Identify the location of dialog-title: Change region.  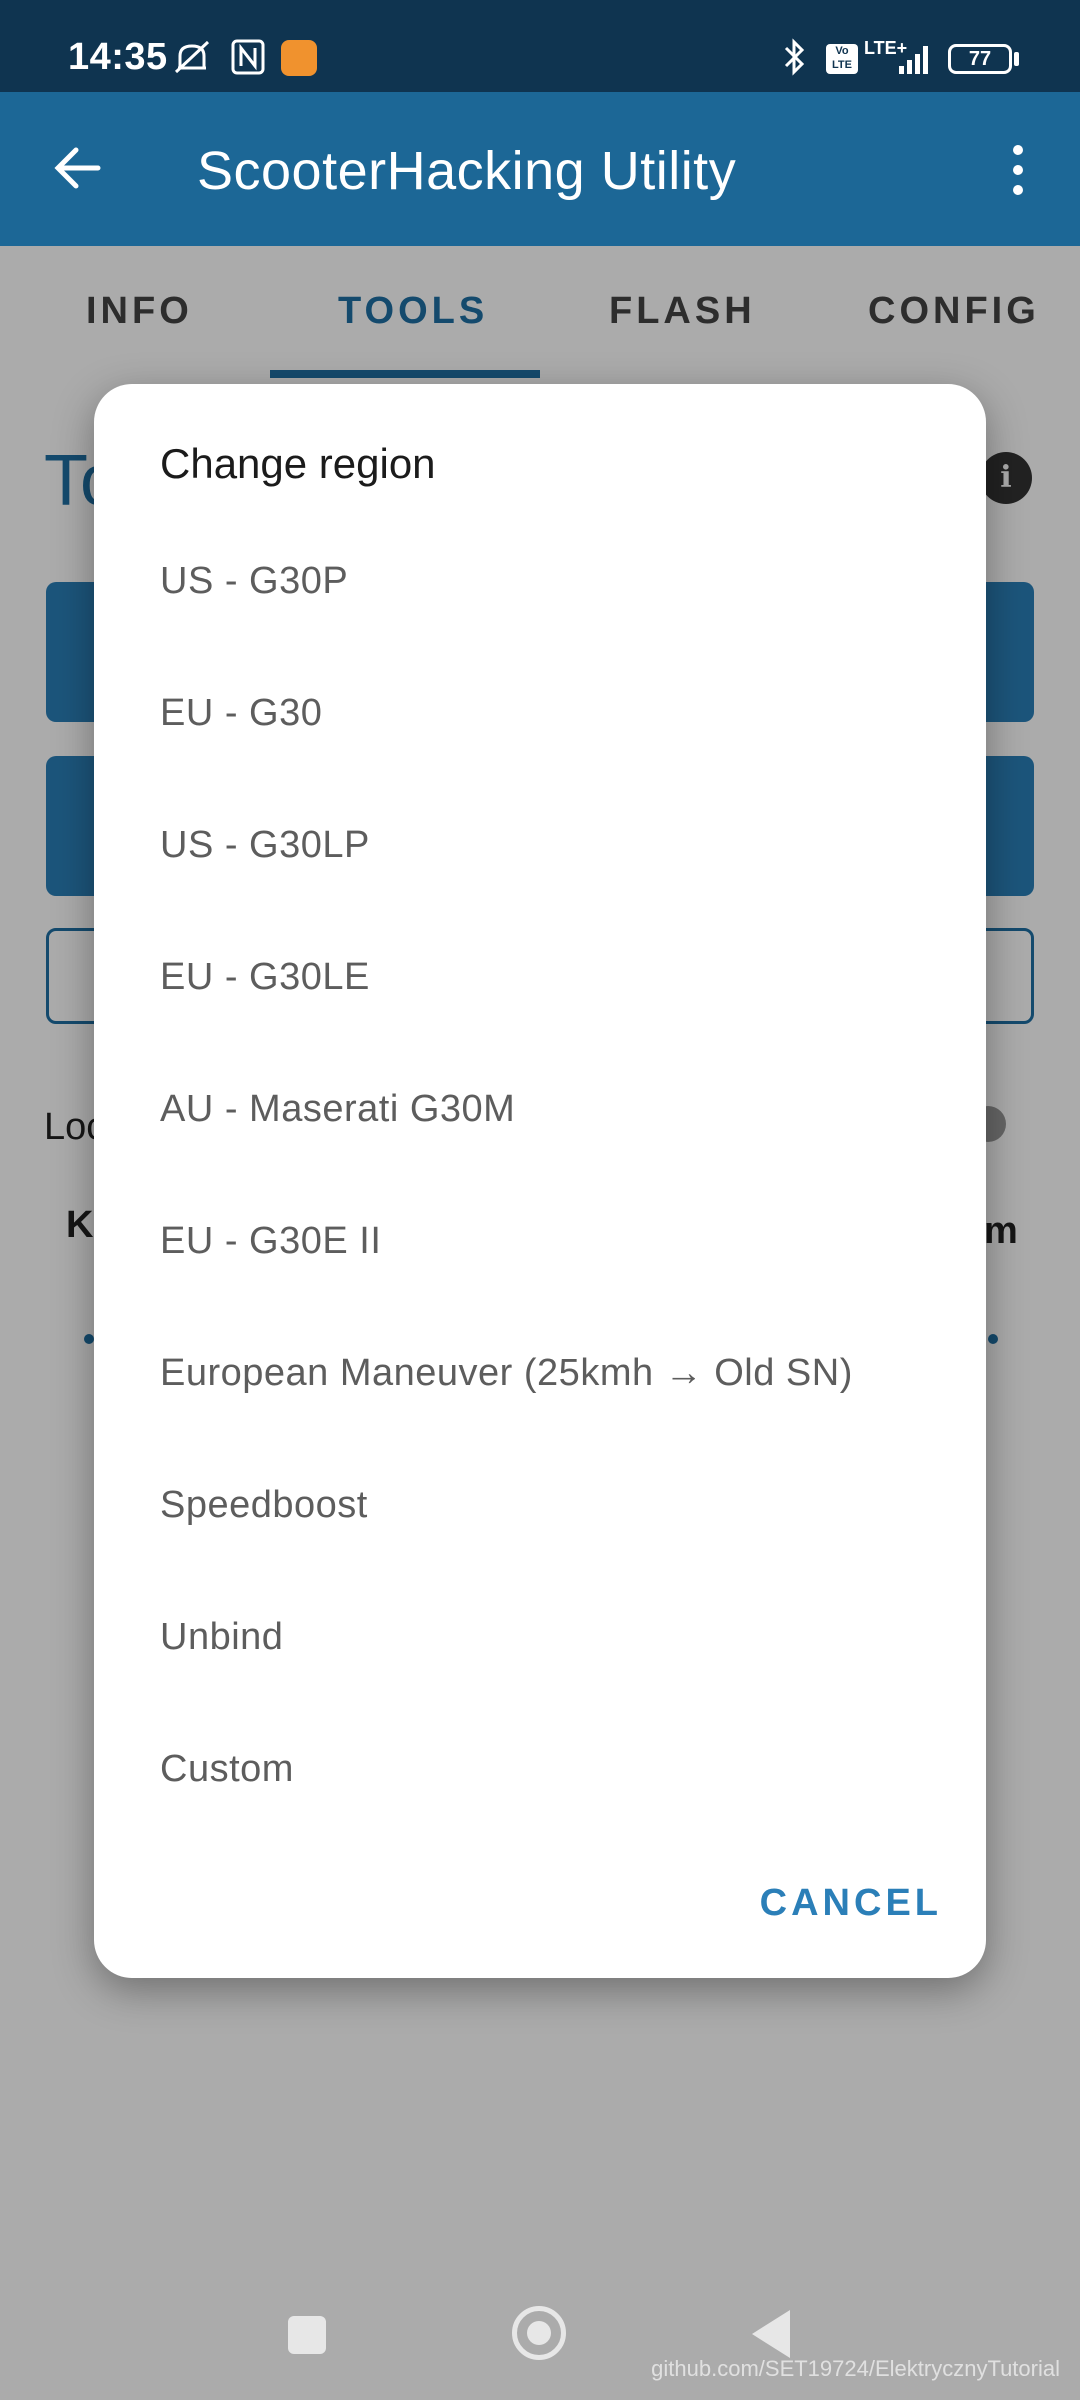
(298, 463).